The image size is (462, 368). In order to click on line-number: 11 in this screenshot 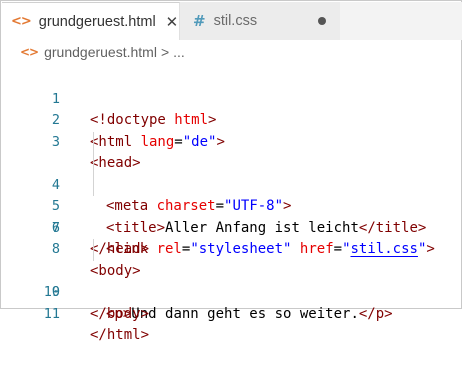, I will do `click(51, 313)`.